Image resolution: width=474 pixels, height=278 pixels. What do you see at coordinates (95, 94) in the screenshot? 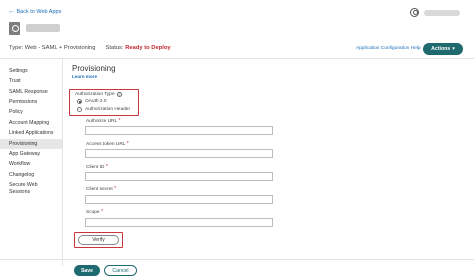
I see `authorization-type-text: Authorization Type` at bounding box center [95, 94].